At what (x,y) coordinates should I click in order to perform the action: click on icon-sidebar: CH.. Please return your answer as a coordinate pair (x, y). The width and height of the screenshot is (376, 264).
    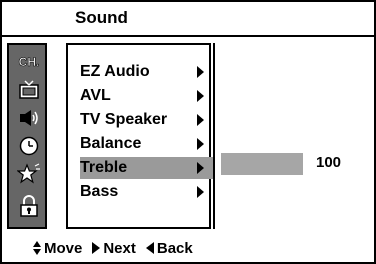
    Looking at the image, I should click on (27, 136).